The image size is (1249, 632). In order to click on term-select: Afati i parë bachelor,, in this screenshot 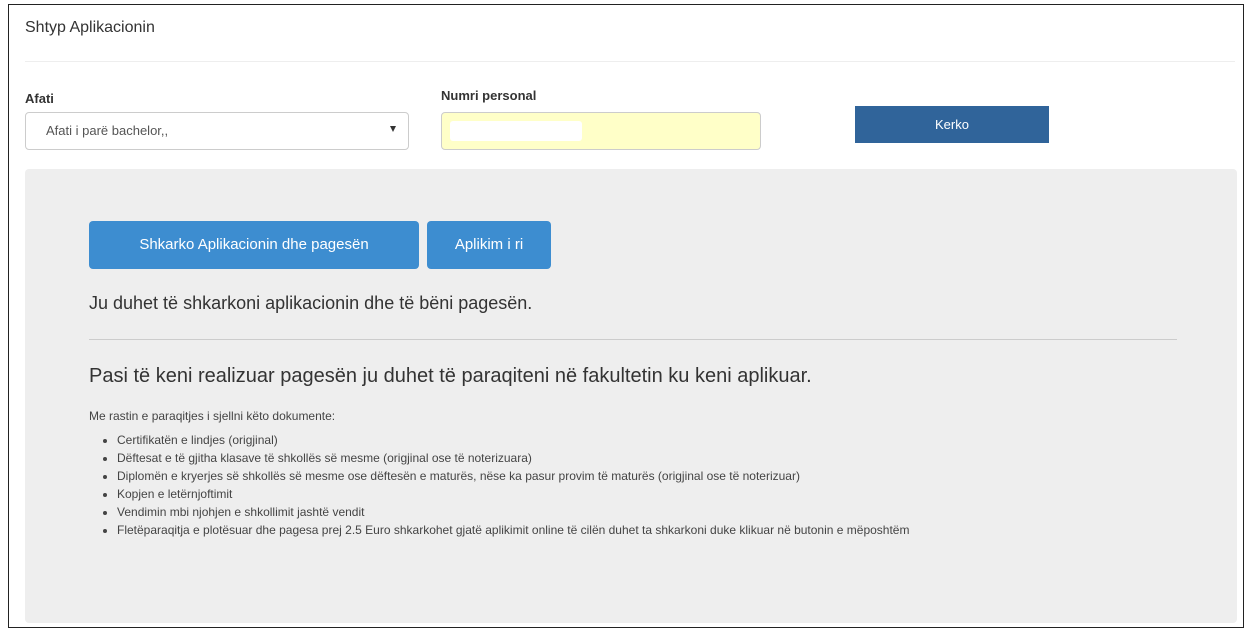, I will do `click(217, 131)`.